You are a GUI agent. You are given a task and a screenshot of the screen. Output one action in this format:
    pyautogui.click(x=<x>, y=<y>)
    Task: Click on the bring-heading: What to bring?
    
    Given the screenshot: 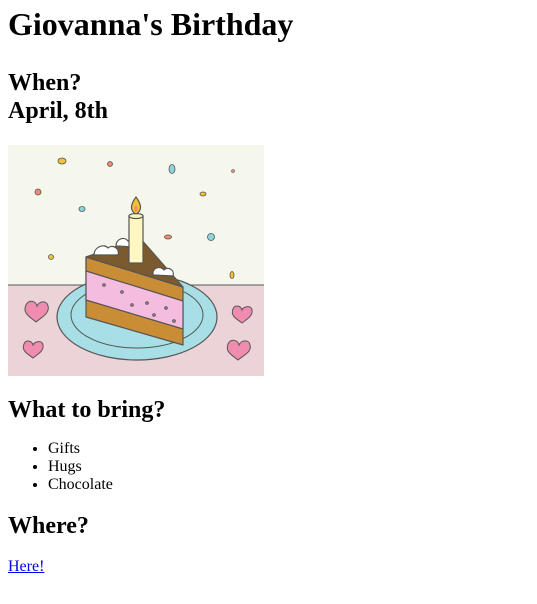 What is the action you would take?
    pyautogui.click(x=87, y=410)
    